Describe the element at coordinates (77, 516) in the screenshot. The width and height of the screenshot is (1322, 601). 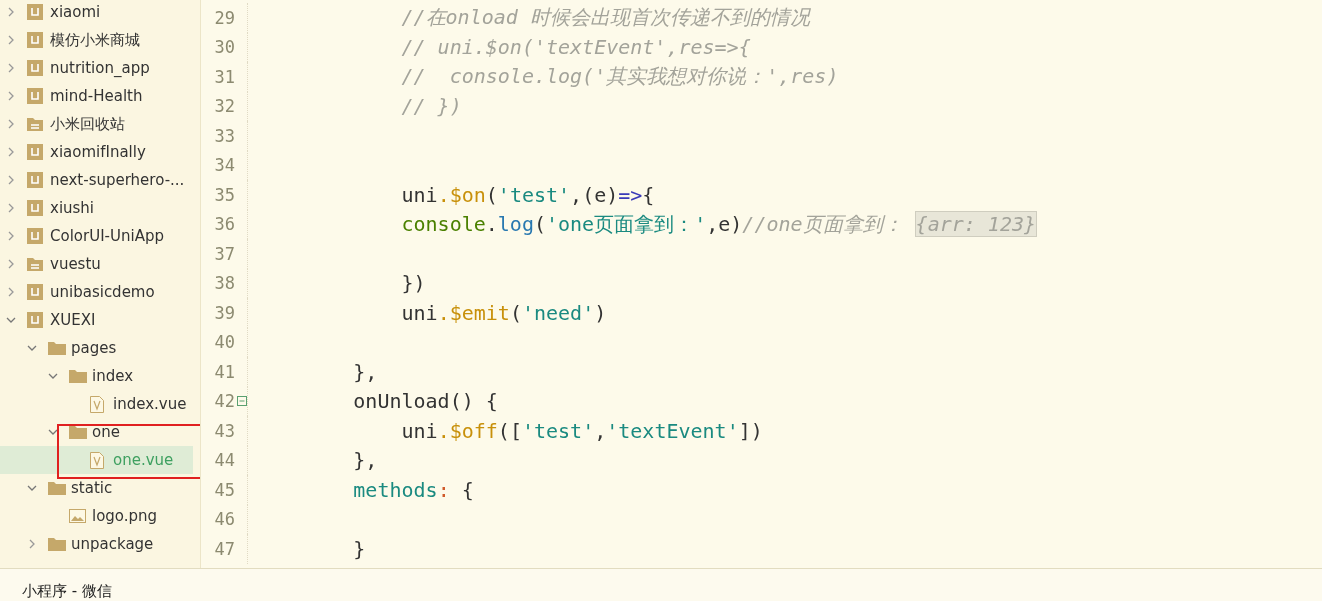
I see `image-file-icon` at that location.